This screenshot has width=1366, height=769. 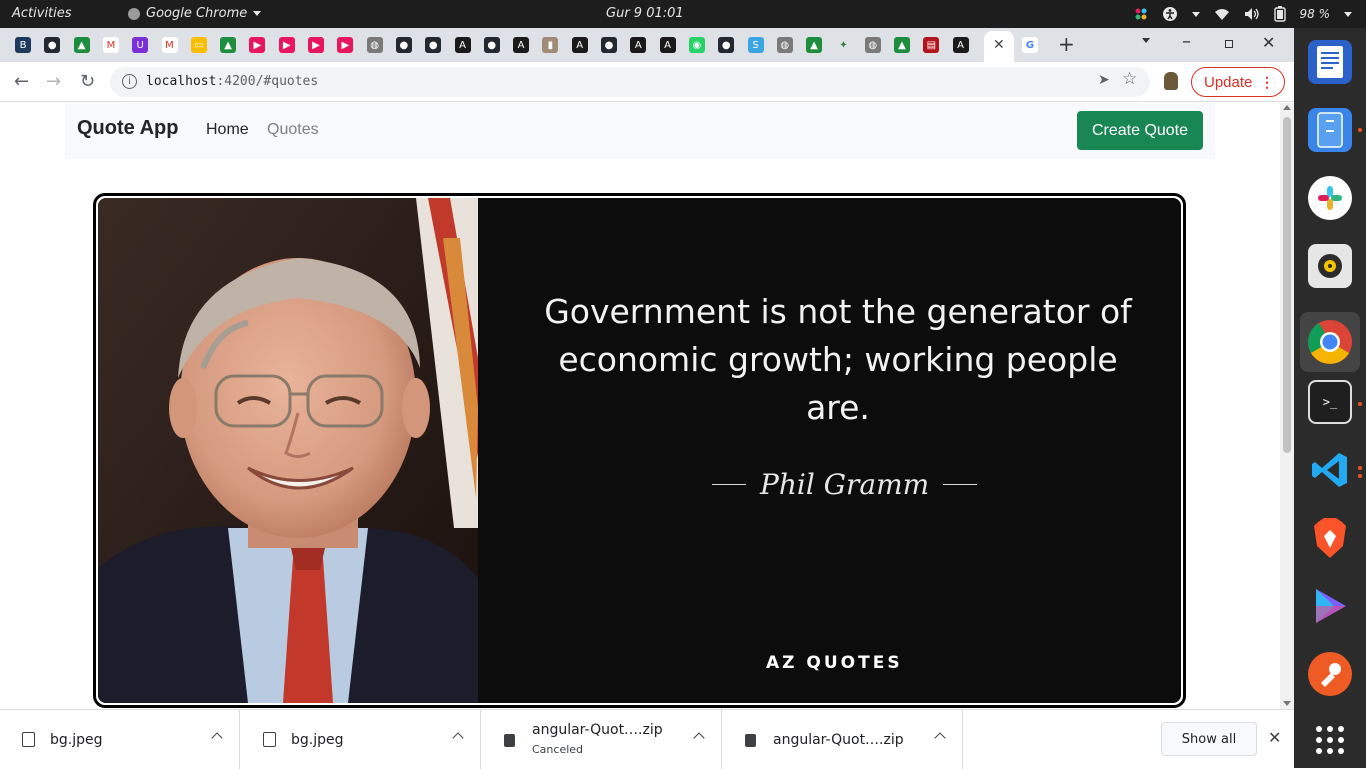 What do you see at coordinates (42, 13) in the screenshot?
I see `activities-button: Activities` at bounding box center [42, 13].